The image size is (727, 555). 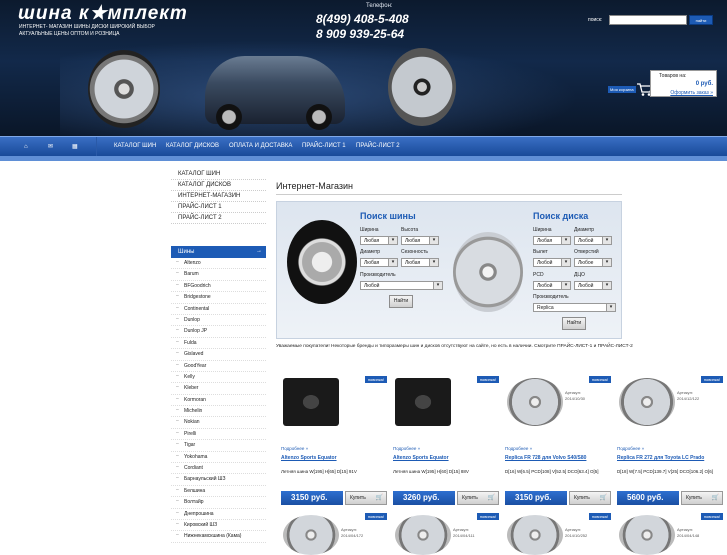 What do you see at coordinates (595, 20) in the screenshot?
I see `search-label: поиск:` at bounding box center [595, 20].